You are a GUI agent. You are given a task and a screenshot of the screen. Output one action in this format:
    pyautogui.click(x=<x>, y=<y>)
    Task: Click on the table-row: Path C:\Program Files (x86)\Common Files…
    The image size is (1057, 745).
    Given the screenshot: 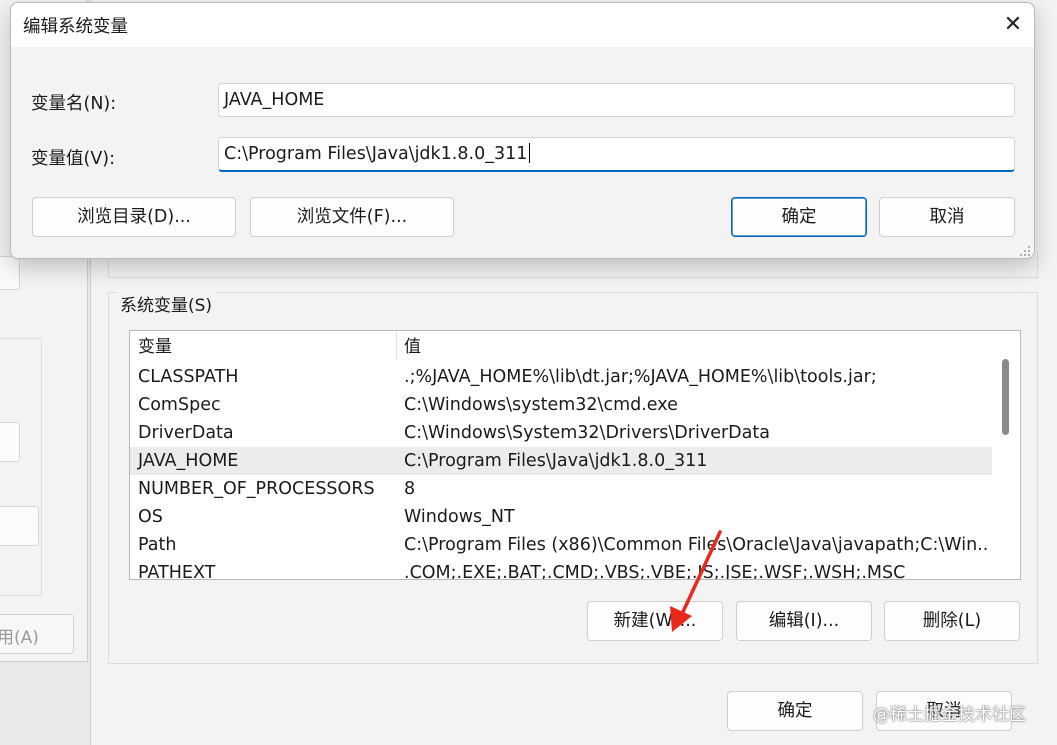 What is the action you would take?
    pyautogui.click(x=561, y=545)
    